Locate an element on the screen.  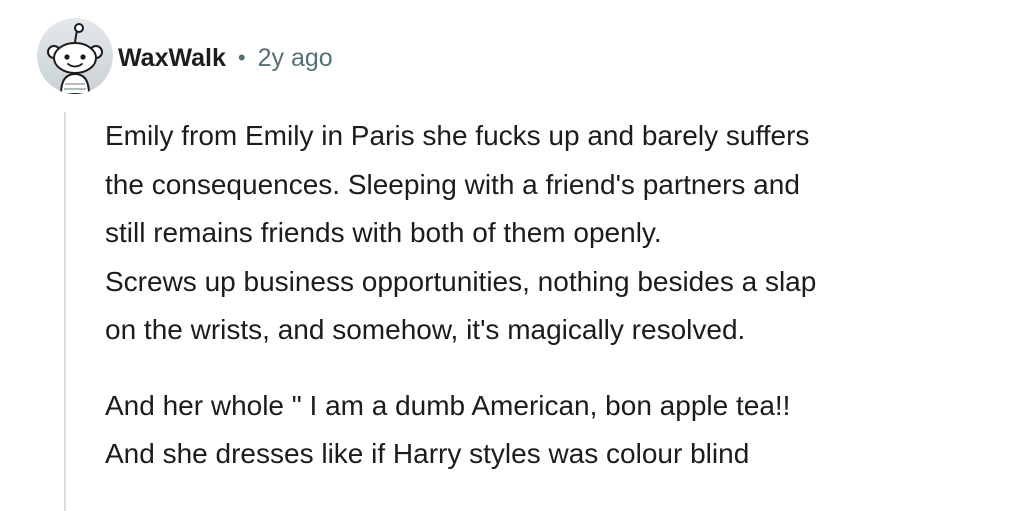
thread-collapse-line is located at coordinates (65, 311).